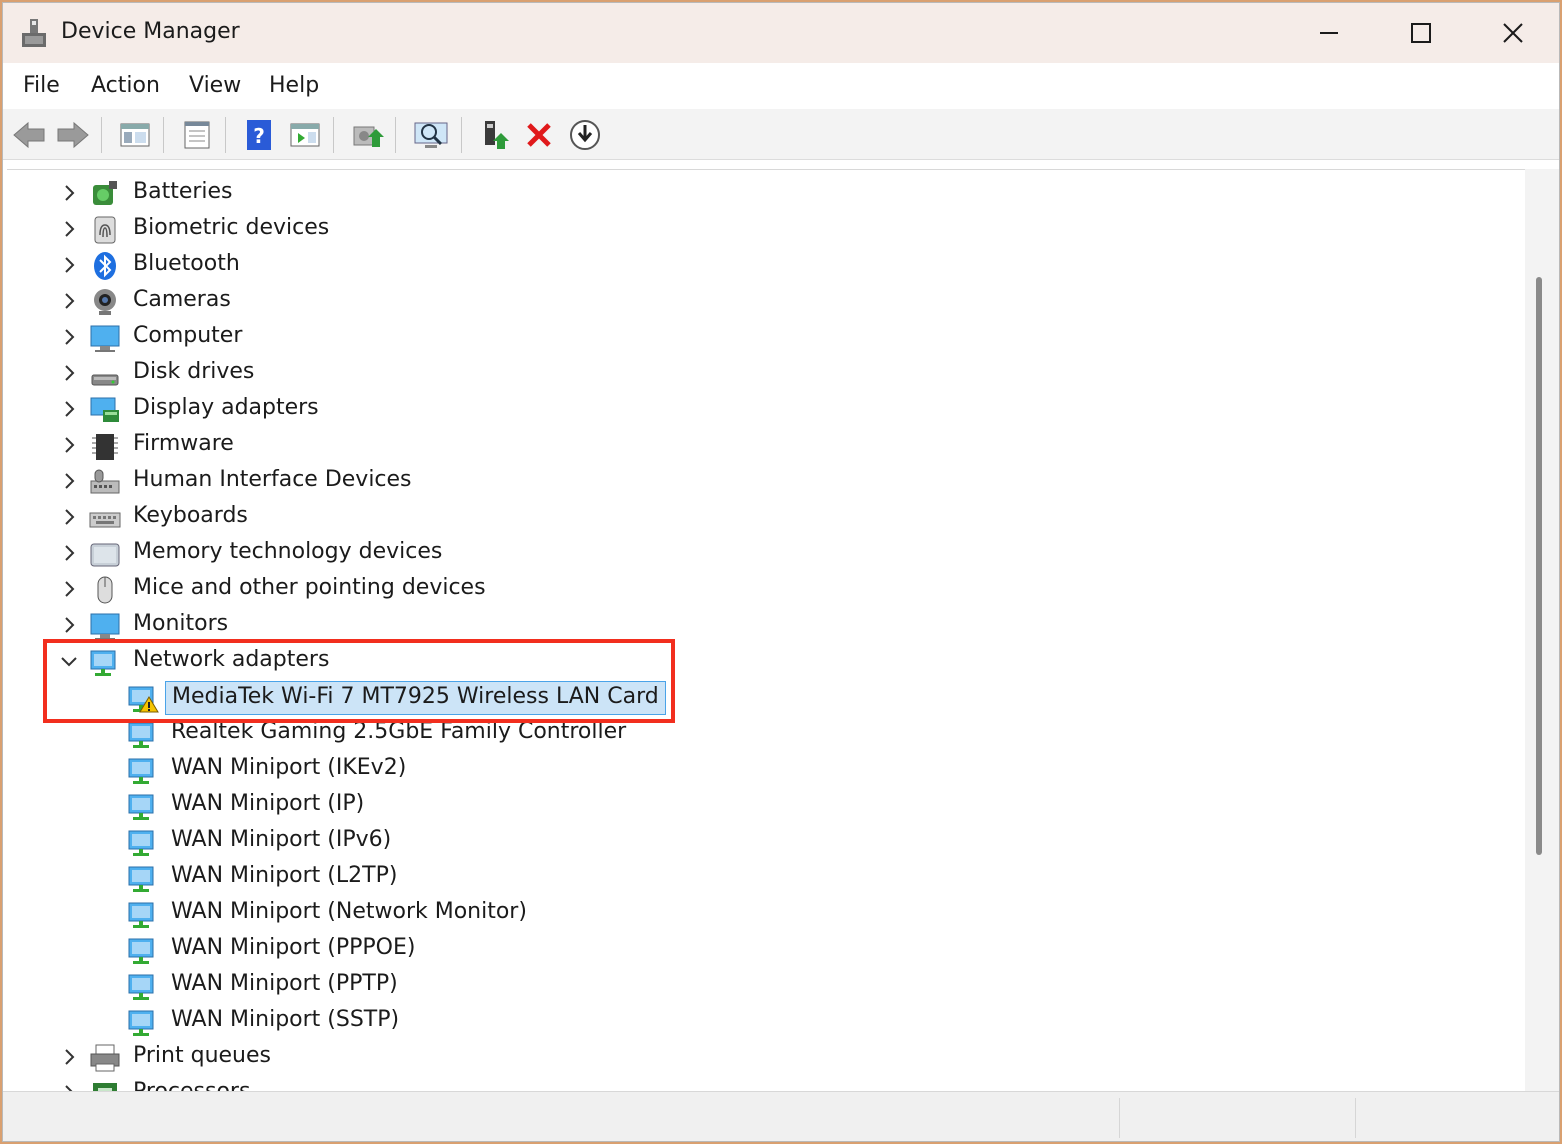 The width and height of the screenshot is (1562, 1144). I want to click on menu-action: Action, so click(125, 85).